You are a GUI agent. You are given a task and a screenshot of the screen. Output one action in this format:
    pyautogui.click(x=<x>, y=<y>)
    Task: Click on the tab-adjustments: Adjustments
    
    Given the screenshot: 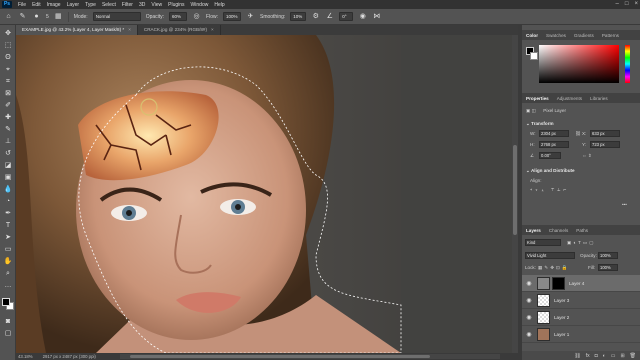 What is the action you would take?
    pyautogui.click(x=569, y=98)
    